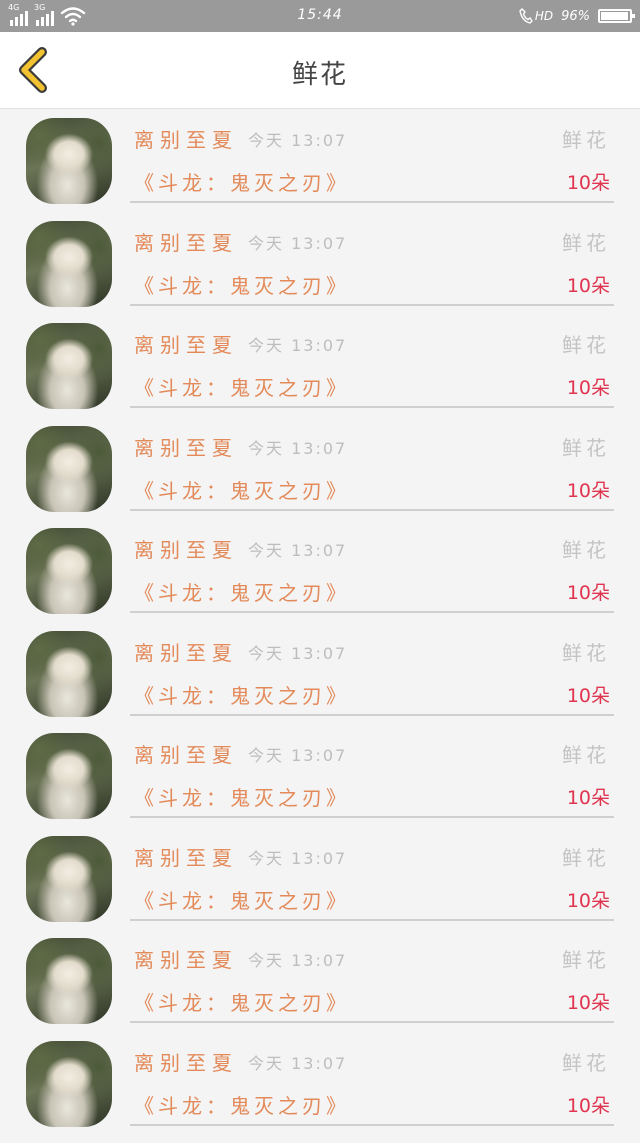  I want to click on status-bar-right: HD 96%, so click(575, 16).